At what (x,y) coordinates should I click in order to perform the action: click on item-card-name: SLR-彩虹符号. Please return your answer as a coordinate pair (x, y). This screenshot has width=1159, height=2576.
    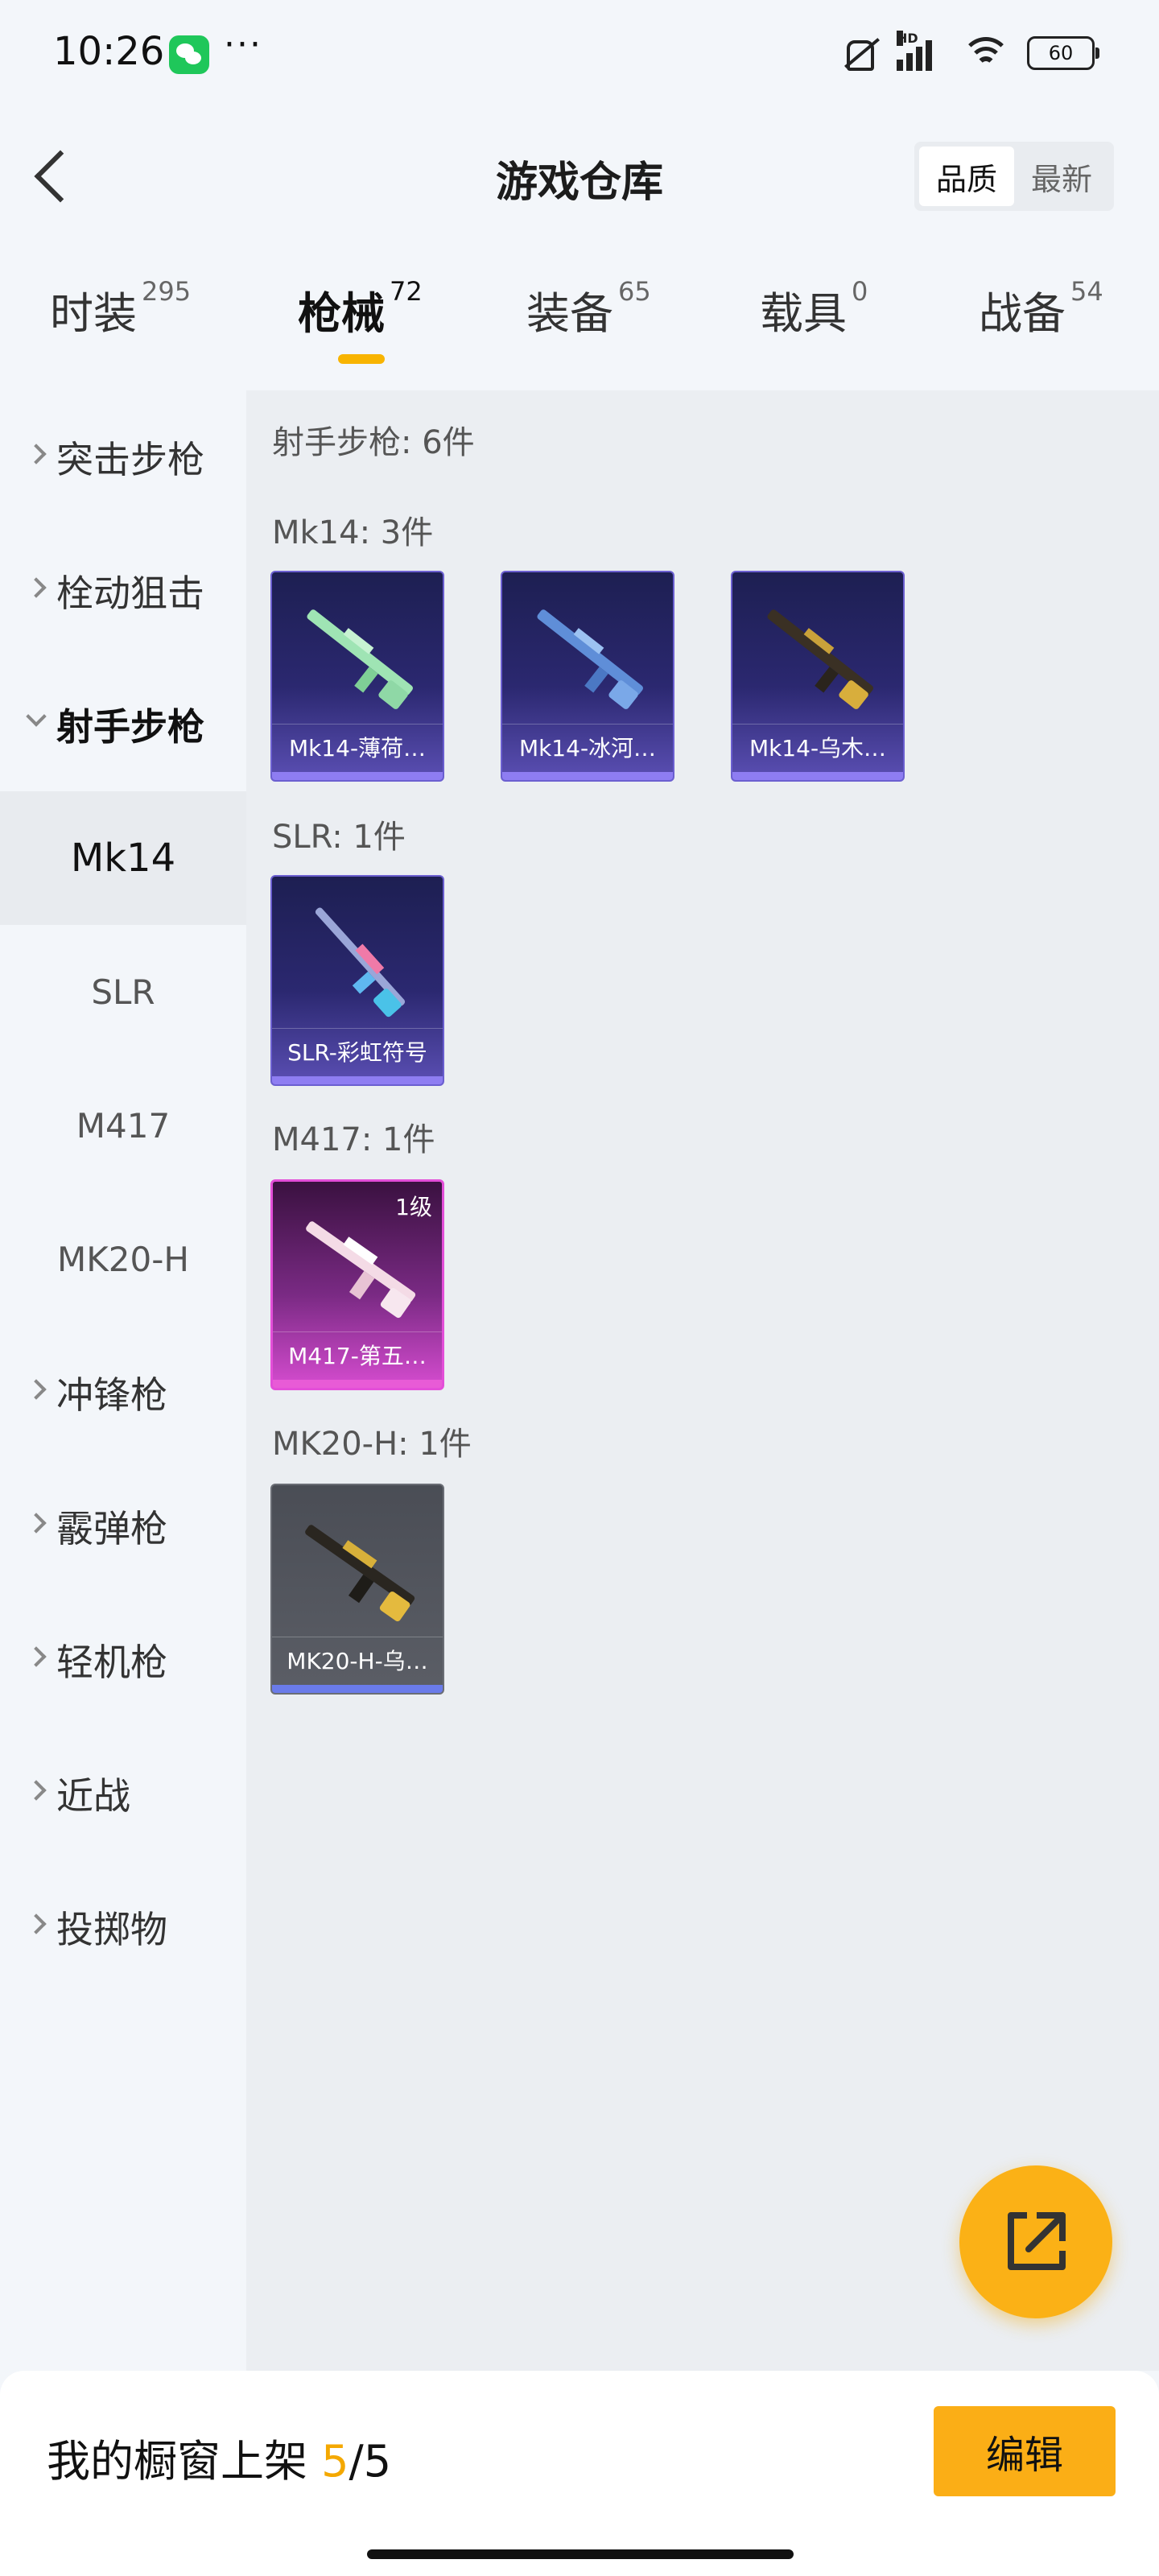
    Looking at the image, I should click on (357, 1052).